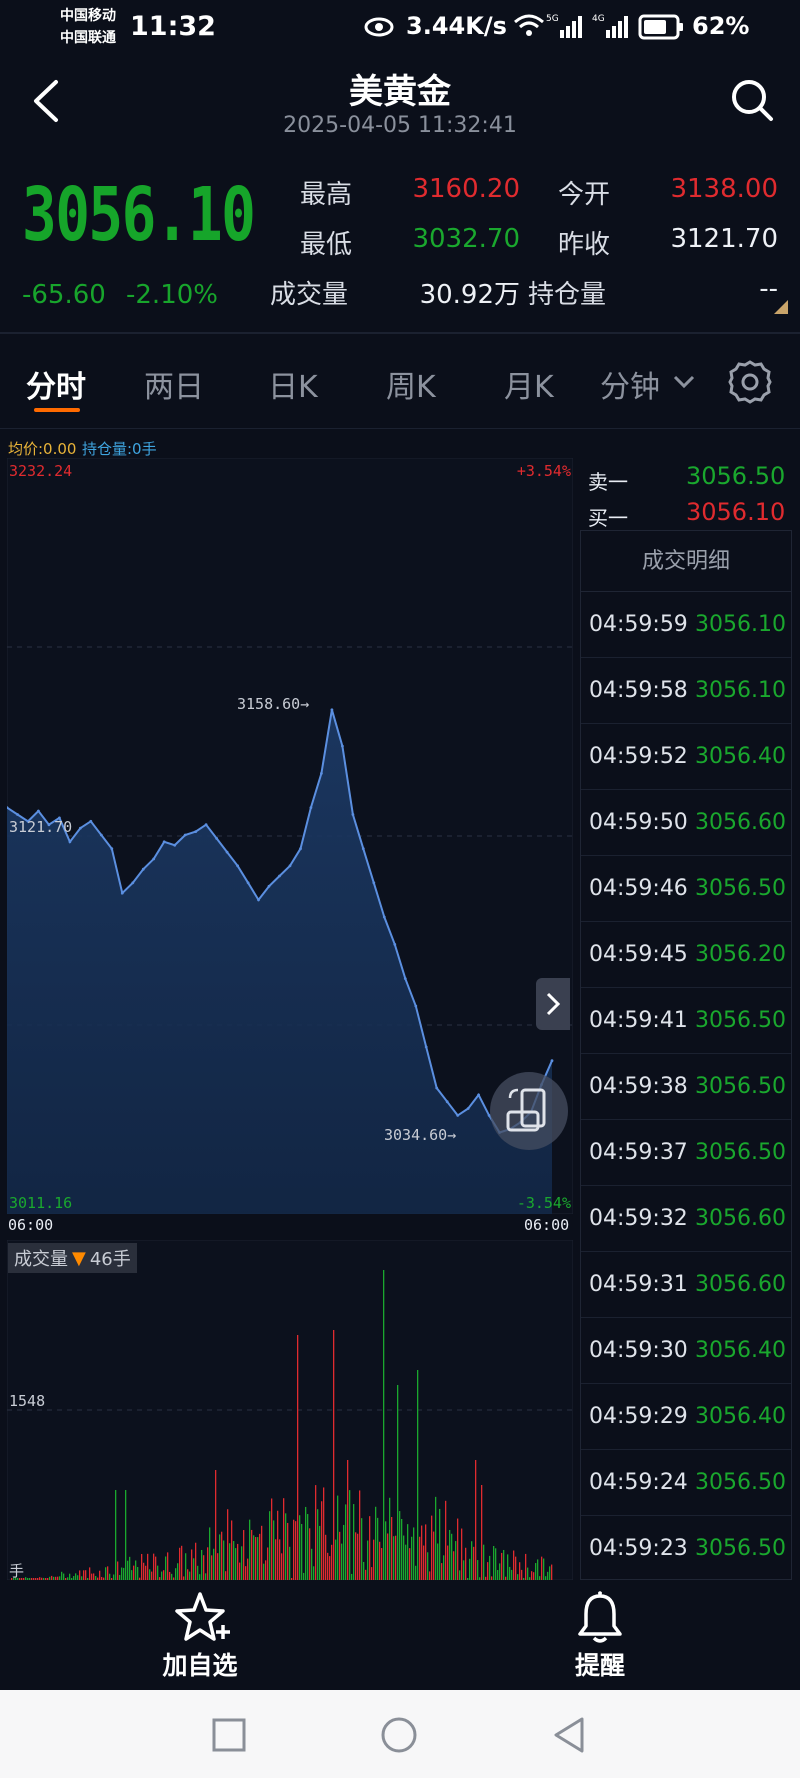 The image size is (800, 1778). What do you see at coordinates (752, 100) in the screenshot?
I see `search-icon` at bounding box center [752, 100].